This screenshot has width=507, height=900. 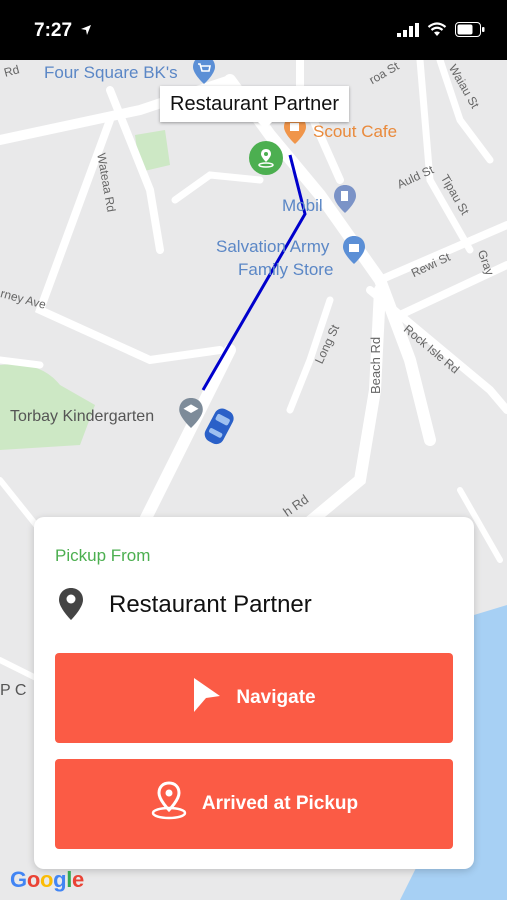 I want to click on pickup-marker-icon, so click(x=266, y=160).